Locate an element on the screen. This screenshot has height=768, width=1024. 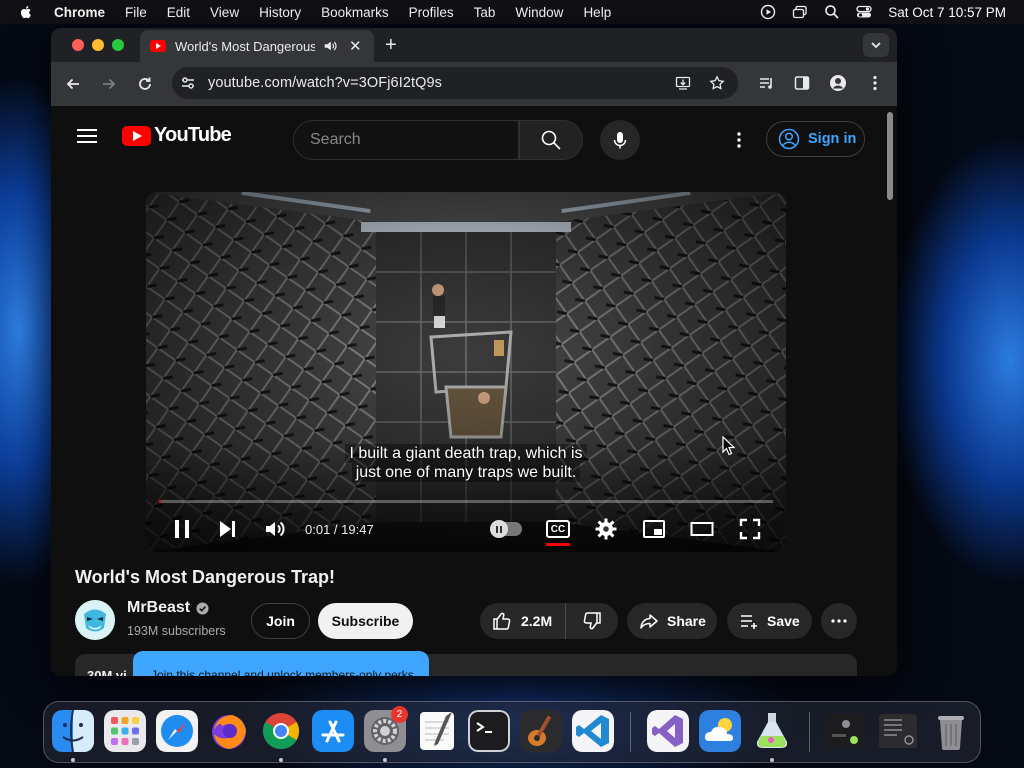
dock-screenshots-stack-icon is located at coordinates (898, 731).